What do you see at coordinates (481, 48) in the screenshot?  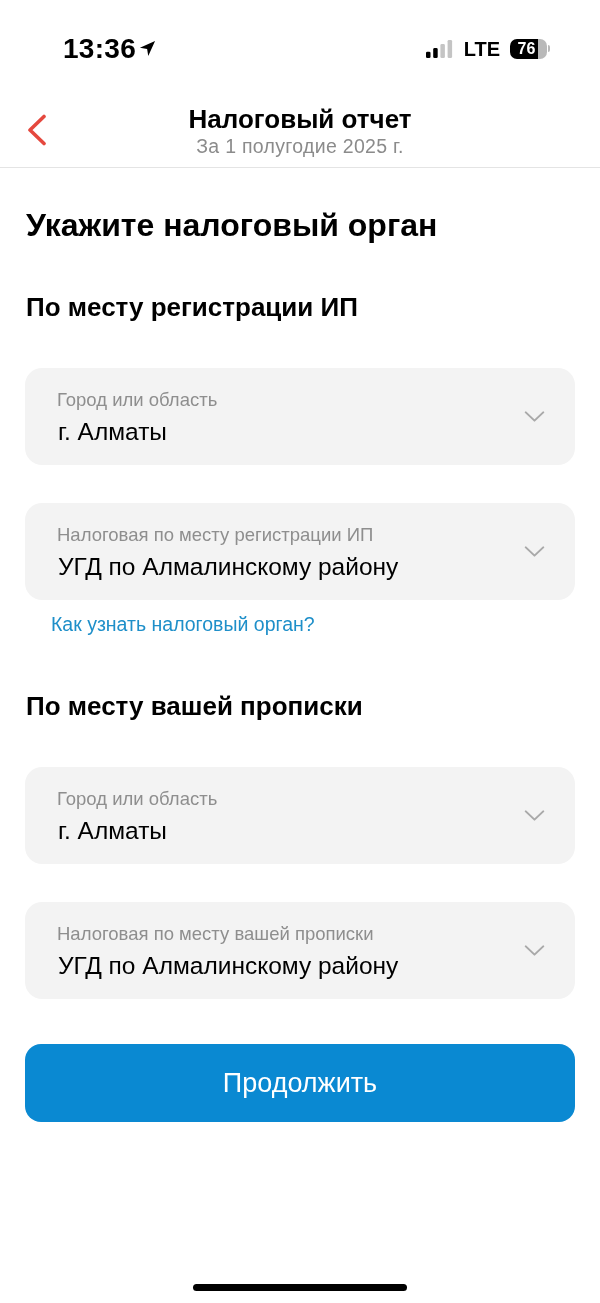 I see `network-type: LTE` at bounding box center [481, 48].